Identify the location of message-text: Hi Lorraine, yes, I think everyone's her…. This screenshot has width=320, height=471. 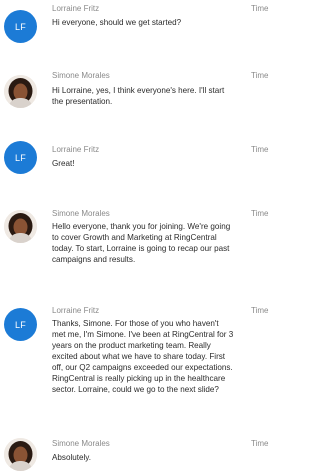
(138, 96).